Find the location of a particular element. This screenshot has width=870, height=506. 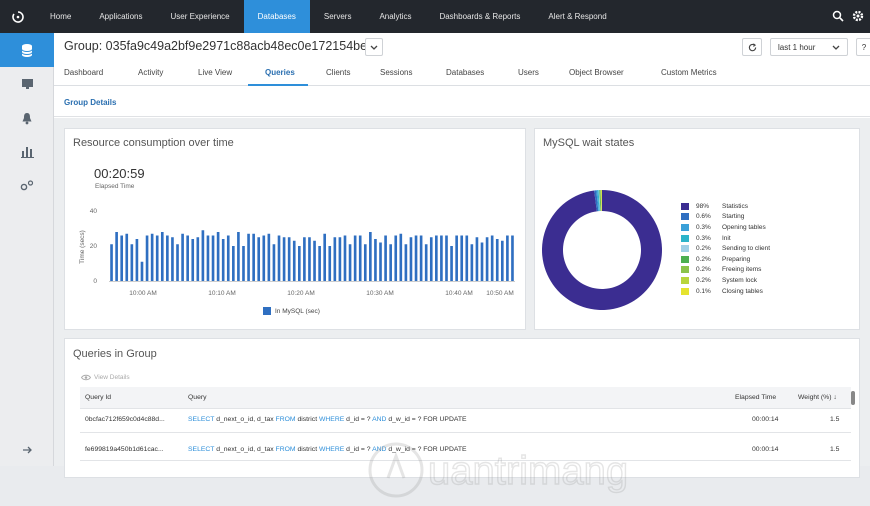

tab-activity: Activity is located at coordinates (150, 72).